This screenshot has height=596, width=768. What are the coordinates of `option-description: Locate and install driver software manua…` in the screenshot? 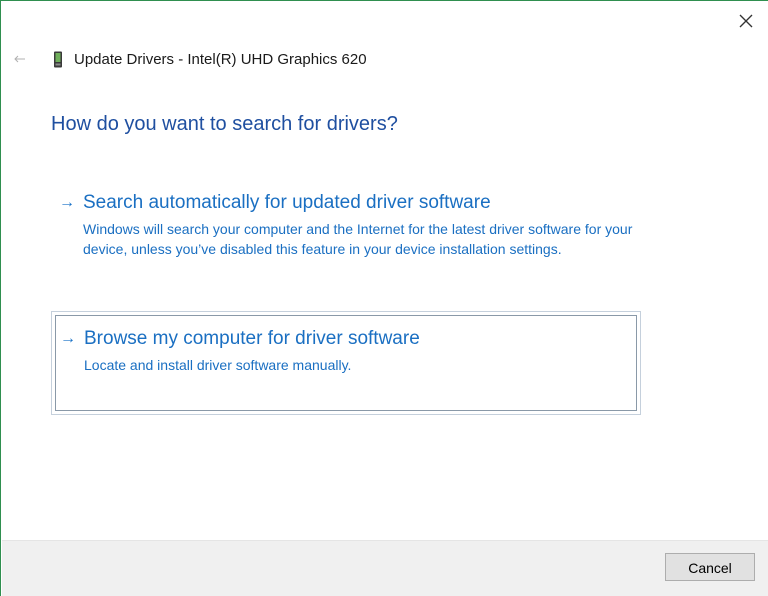 It's located at (218, 365).